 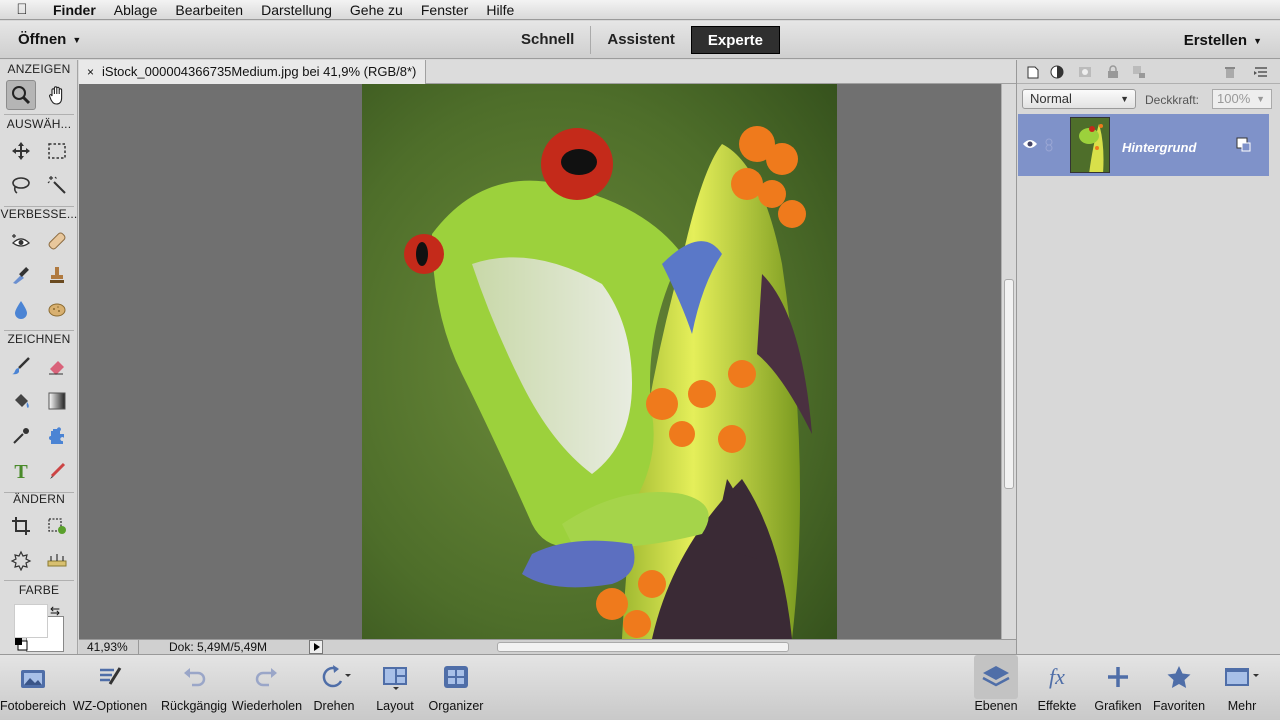 What do you see at coordinates (110, 687) in the screenshot?
I see `tool-options-button: WZ-Optionen` at bounding box center [110, 687].